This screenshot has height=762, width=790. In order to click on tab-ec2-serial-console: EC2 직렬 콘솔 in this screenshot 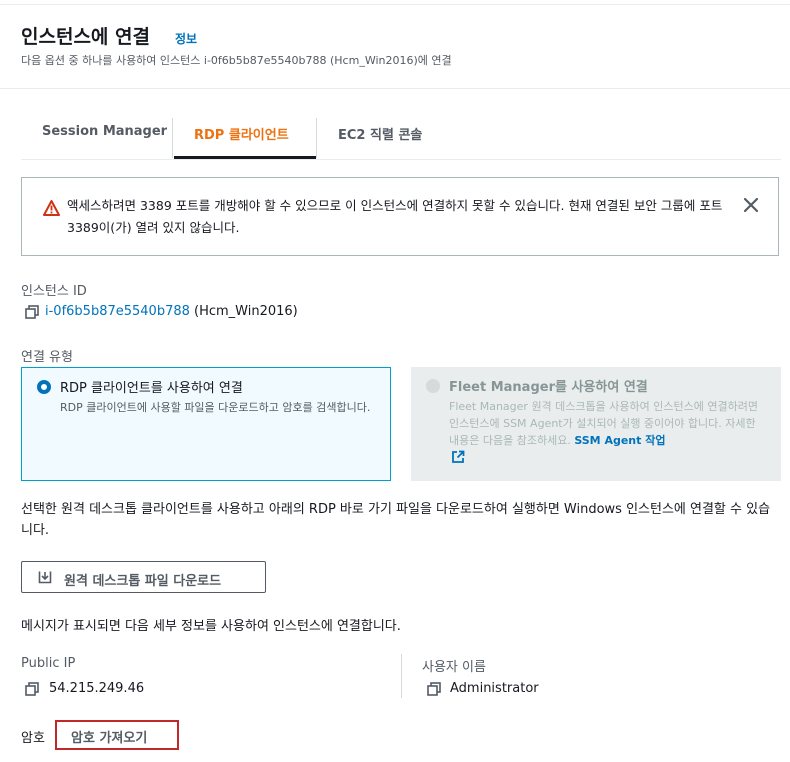, I will do `click(380, 133)`.